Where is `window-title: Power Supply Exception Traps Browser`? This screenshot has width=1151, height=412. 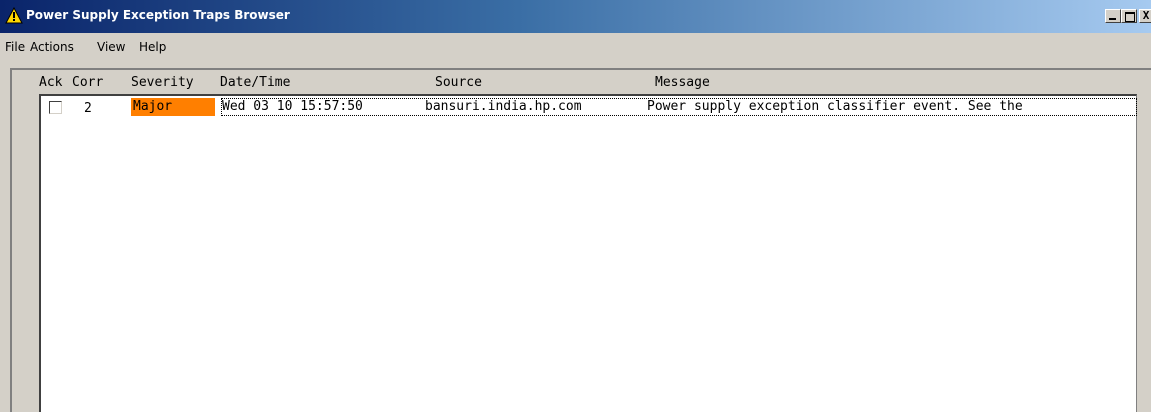
window-title: Power Supply Exception Traps Browser is located at coordinates (158, 15).